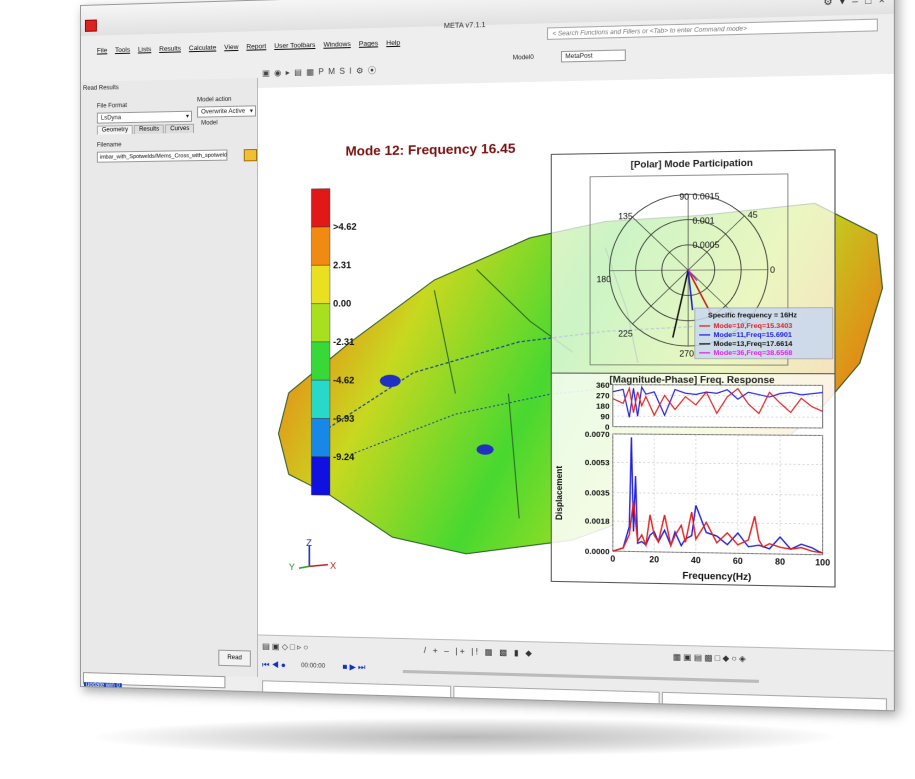 This screenshot has height=779, width=915. Describe the element at coordinates (149, 129) in the screenshot. I see `tab-results: Results` at that location.